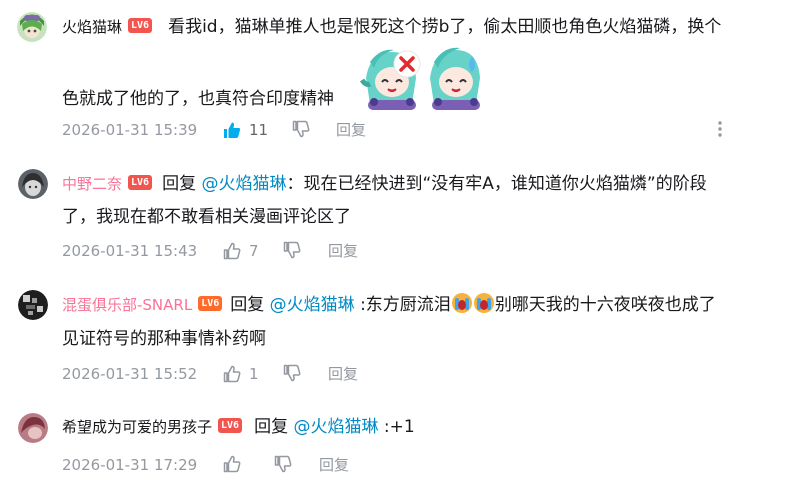 The width and height of the screenshot is (800, 501). Describe the element at coordinates (605, 305) in the screenshot. I see `comment-text-cont: 别哪天我的十六夜咲夜也成了` at that location.